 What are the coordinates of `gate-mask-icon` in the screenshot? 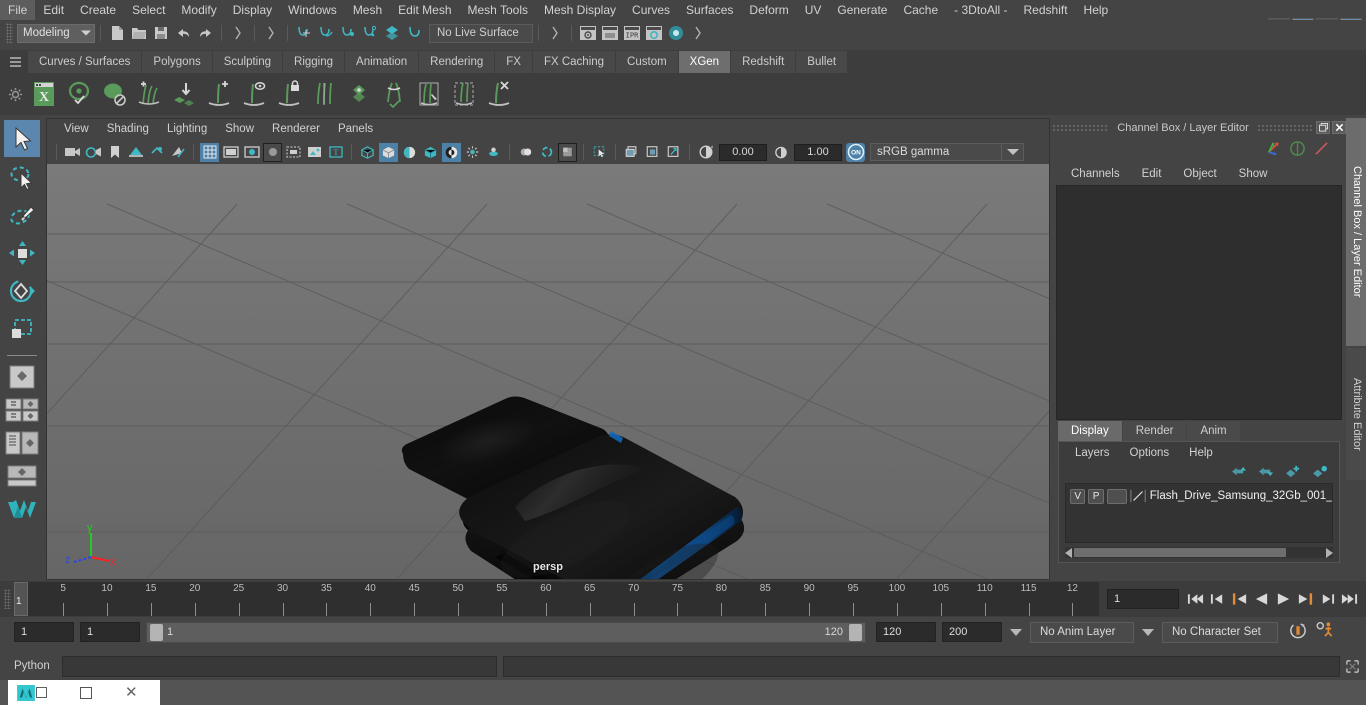 It's located at (272, 152).